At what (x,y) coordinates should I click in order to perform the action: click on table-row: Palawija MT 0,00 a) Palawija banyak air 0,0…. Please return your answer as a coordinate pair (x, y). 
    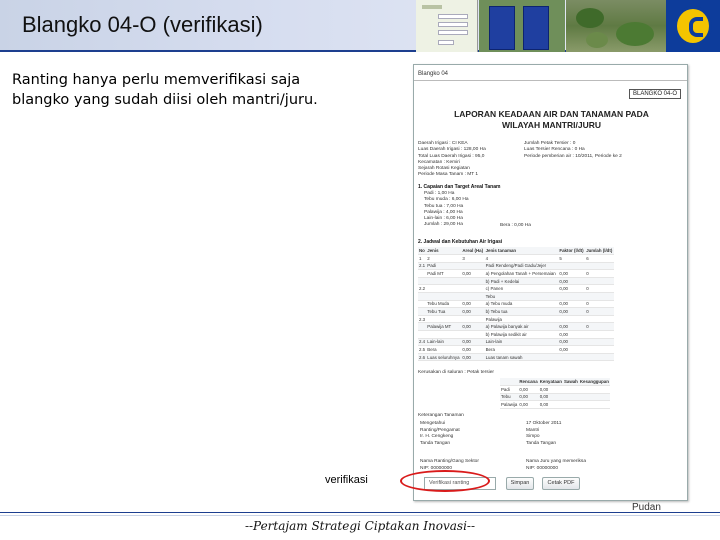
    Looking at the image, I should click on (516, 327).